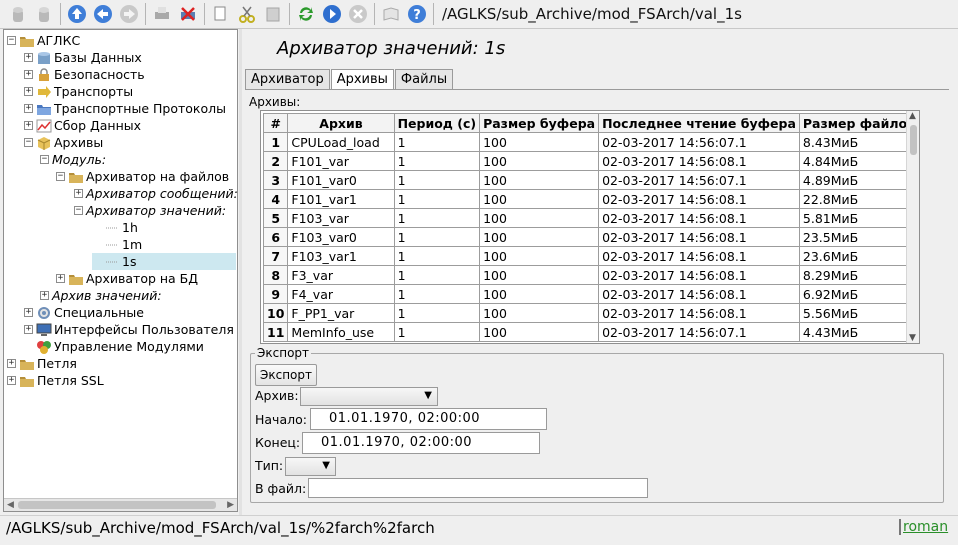 Image resolution: width=958 pixels, height=545 pixels. What do you see at coordinates (275, 180) in the screenshot?
I see `row-number: 3` at bounding box center [275, 180].